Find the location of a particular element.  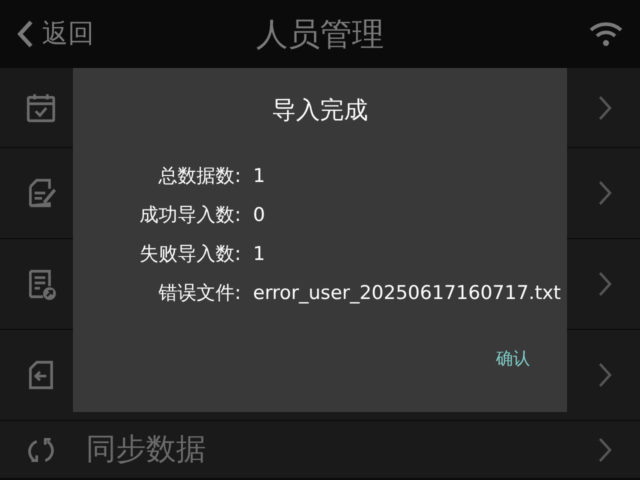

chevron-left-icon is located at coordinates (25, 34).